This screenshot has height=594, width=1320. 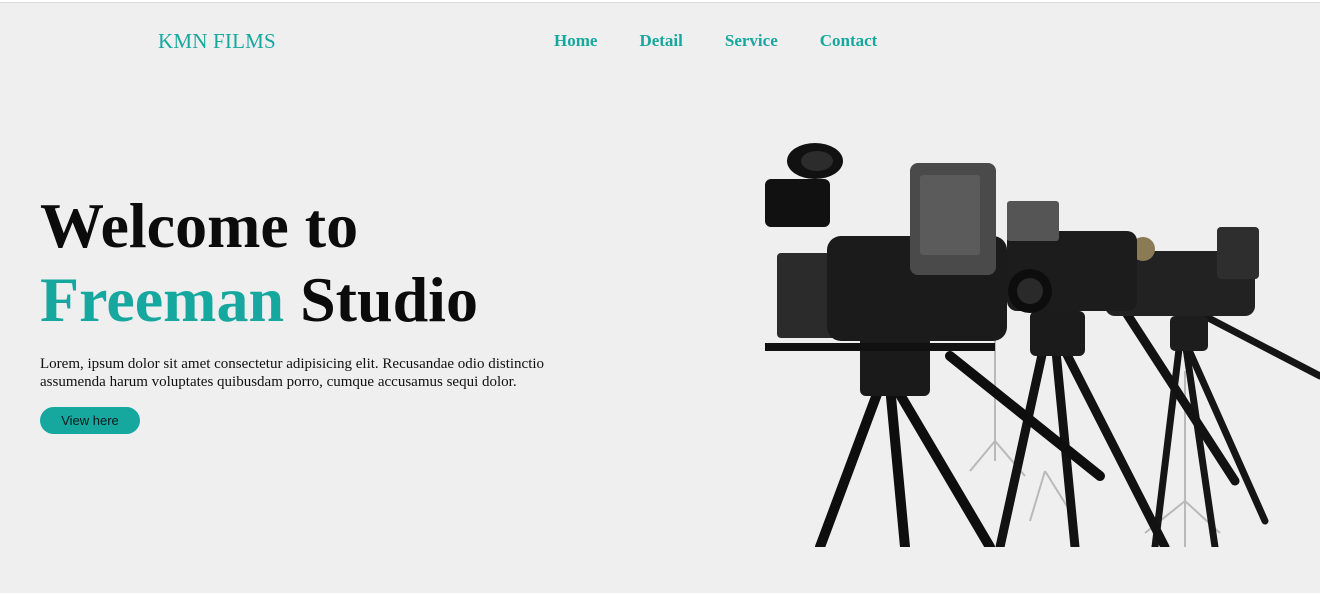 What do you see at coordinates (660, 41) in the screenshot?
I see `nav-detail-link: Detail` at bounding box center [660, 41].